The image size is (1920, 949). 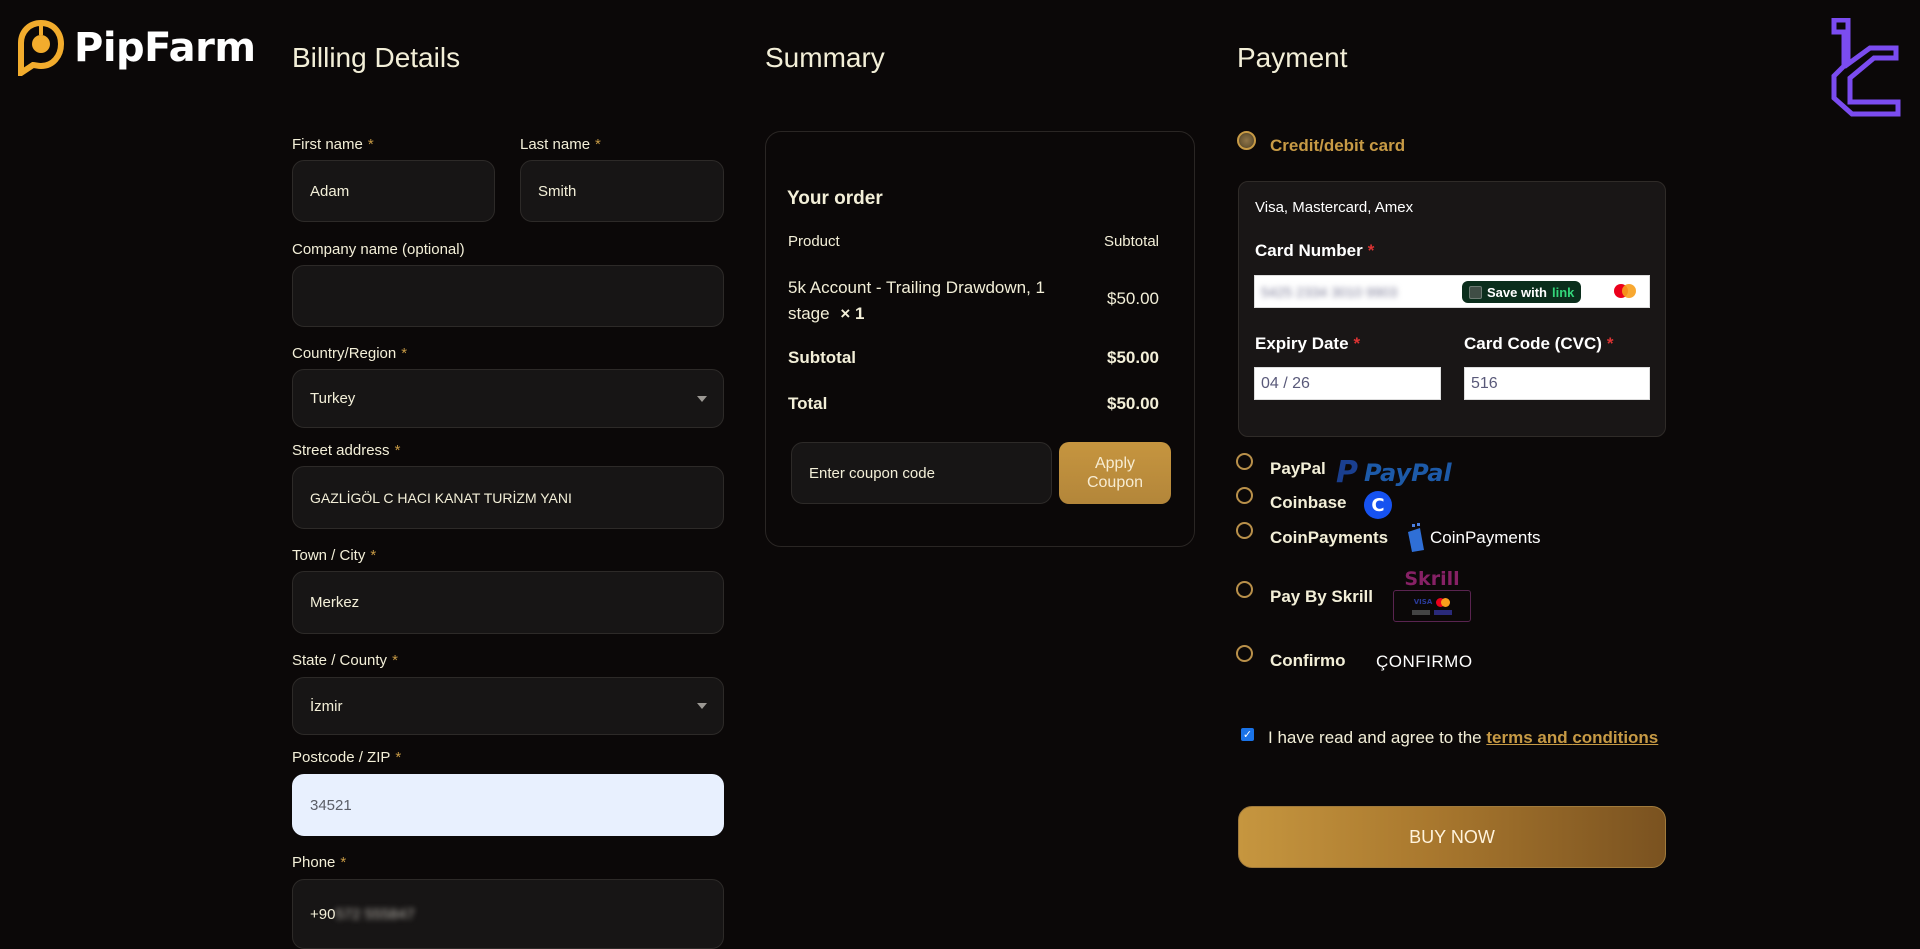 What do you see at coordinates (1115, 482) in the screenshot?
I see `apply-label-2: Coupon` at bounding box center [1115, 482].